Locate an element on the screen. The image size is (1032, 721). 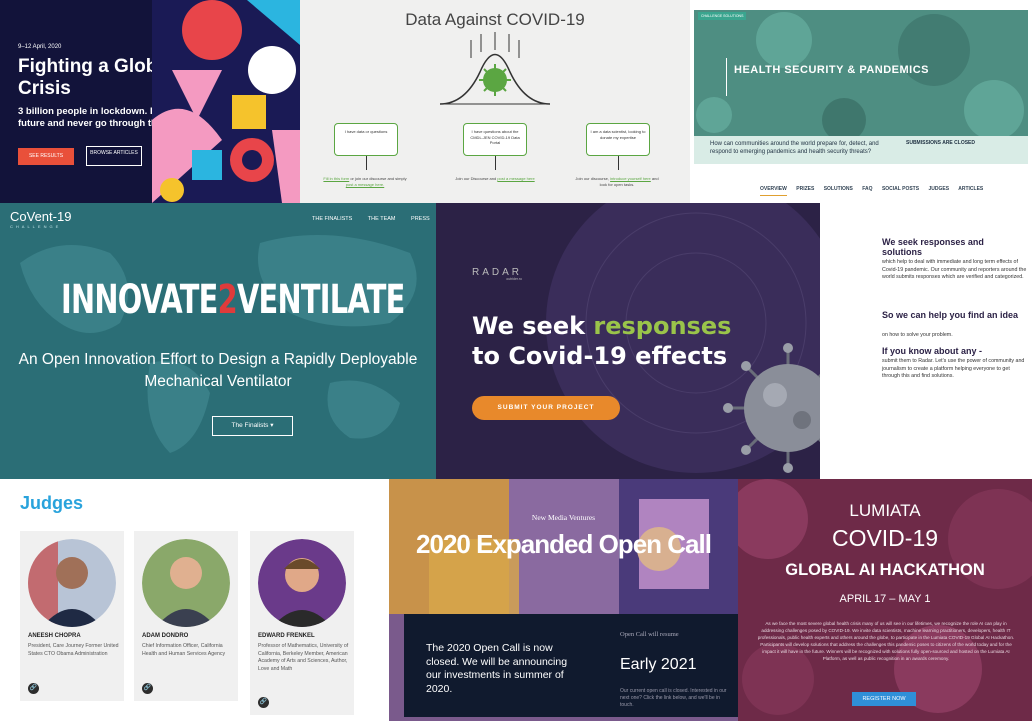
section-heading: If you know about any - is located at coordinates (932, 351).